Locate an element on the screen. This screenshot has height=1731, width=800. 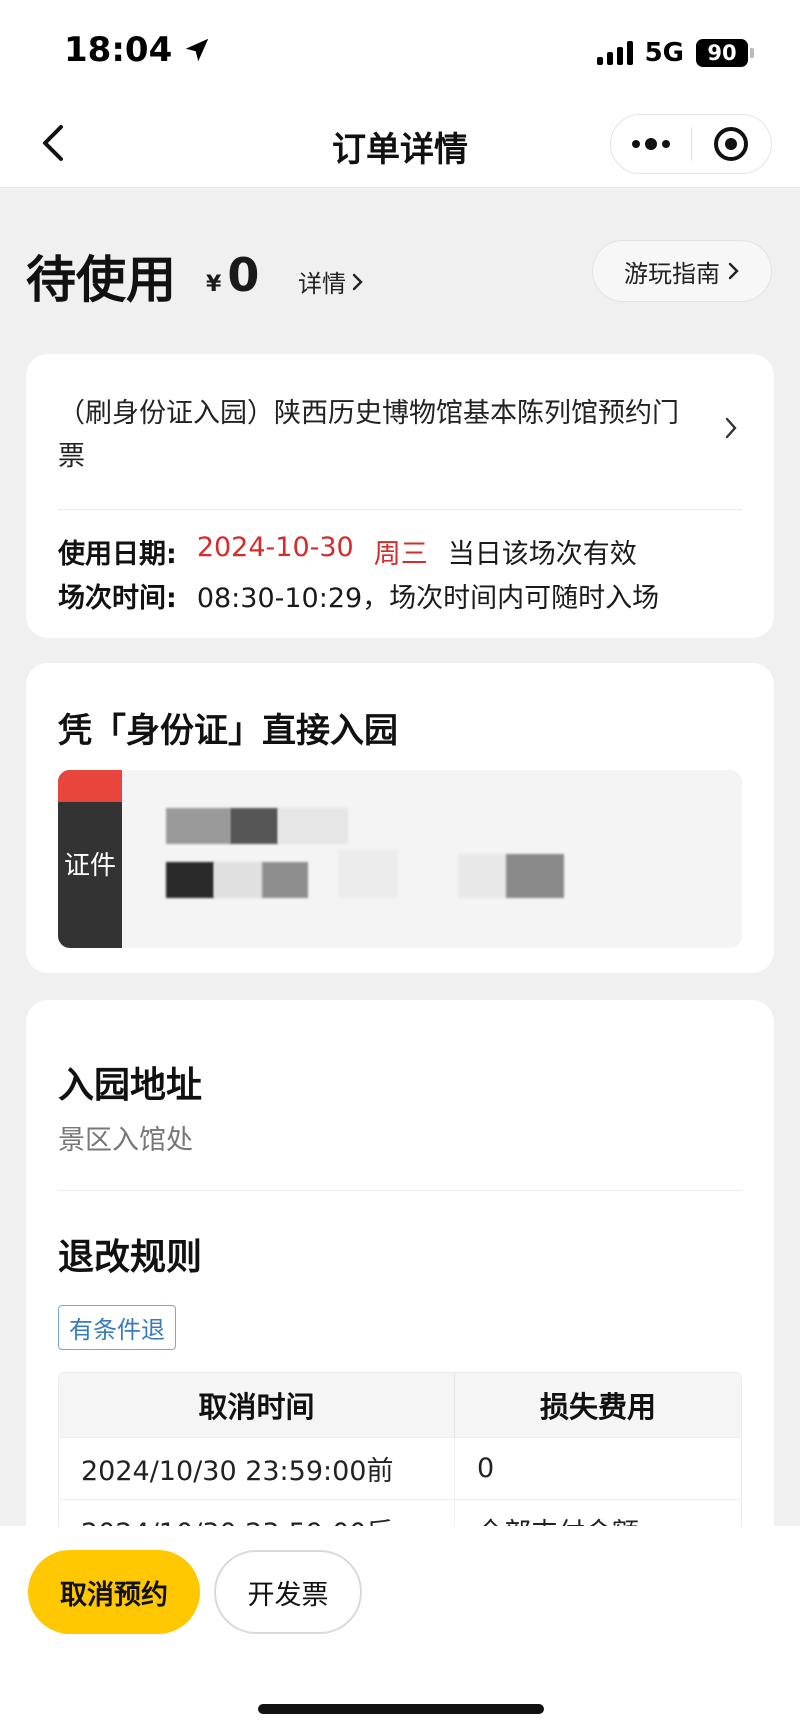
id-tag: 证件 is located at coordinates (90, 859).